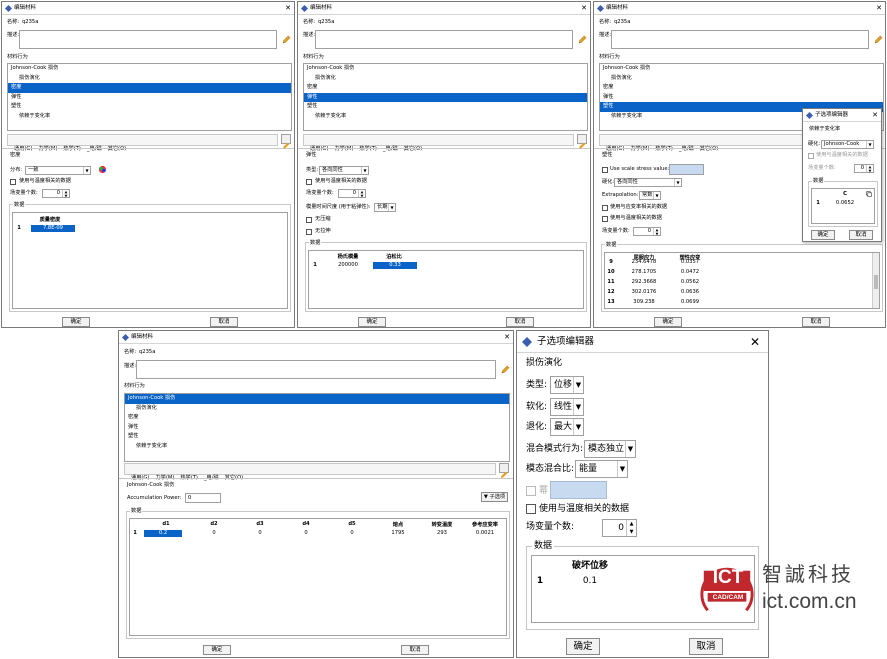 This screenshot has width=887, height=659. I want to click on menu-electric: _电/磁, so click(686, 149).